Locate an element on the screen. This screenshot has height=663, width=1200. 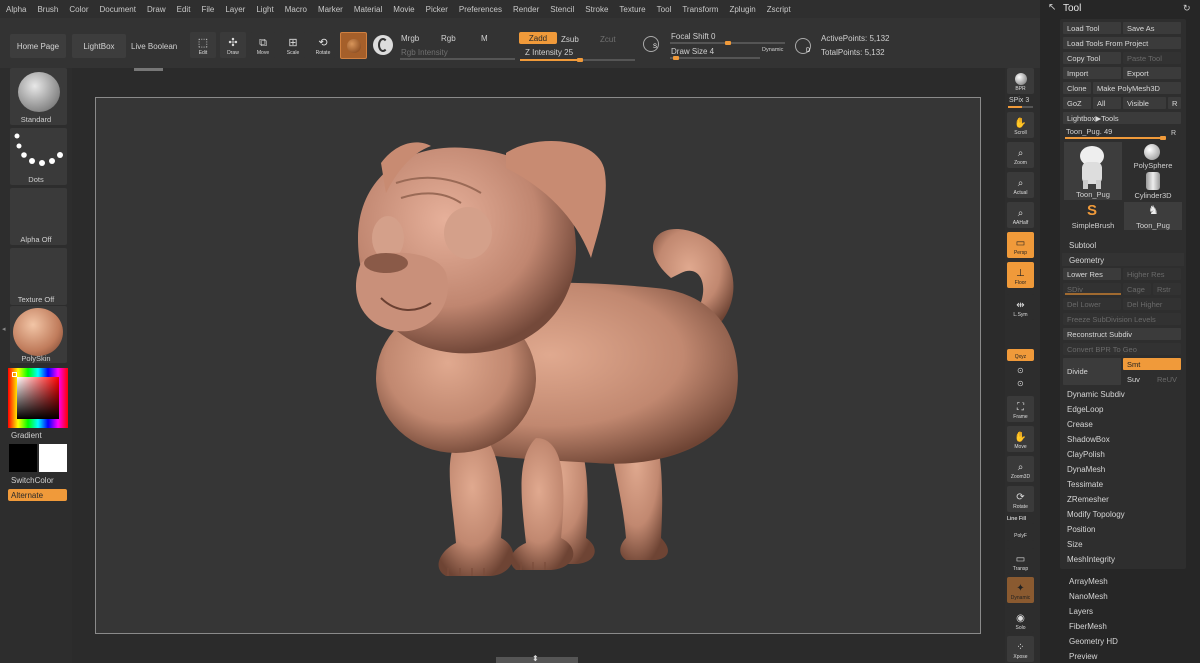
freeze-subdiv-button: Freeze SubDivision Levels is located at coordinates (1122, 319).